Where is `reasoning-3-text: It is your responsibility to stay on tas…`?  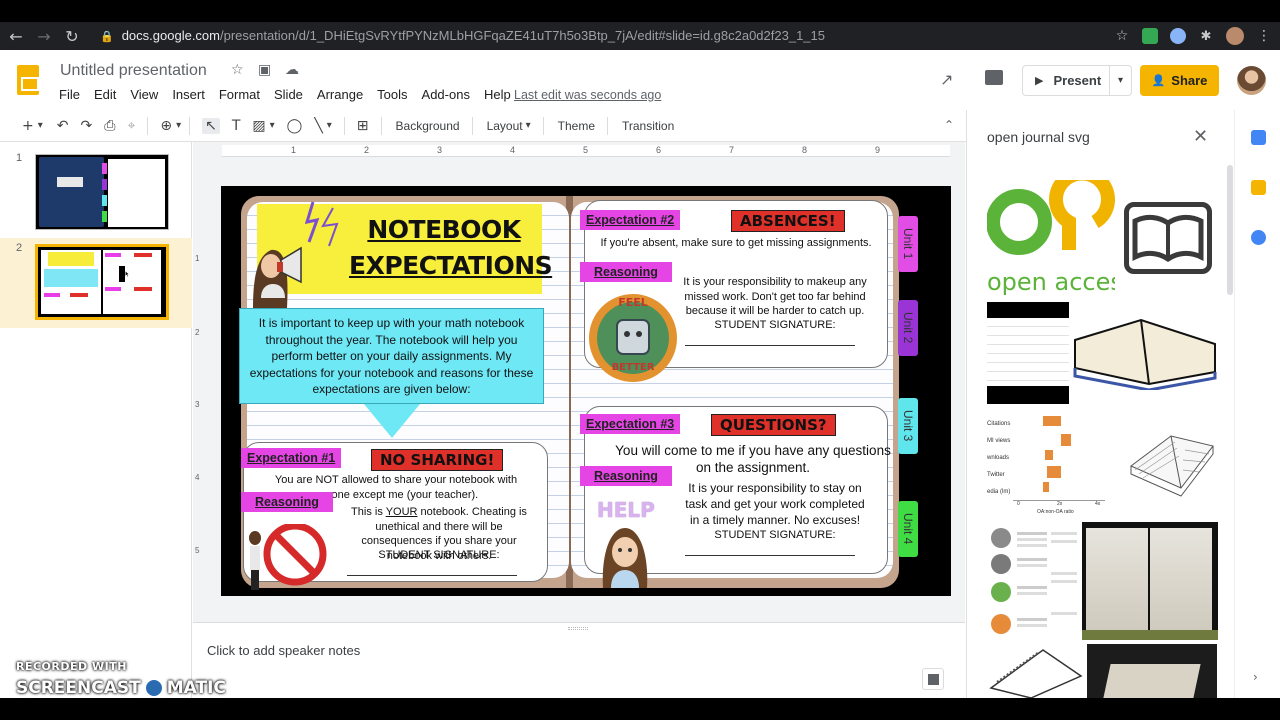 reasoning-3-text: It is your responsibility to stay on tas… is located at coordinates (775, 504).